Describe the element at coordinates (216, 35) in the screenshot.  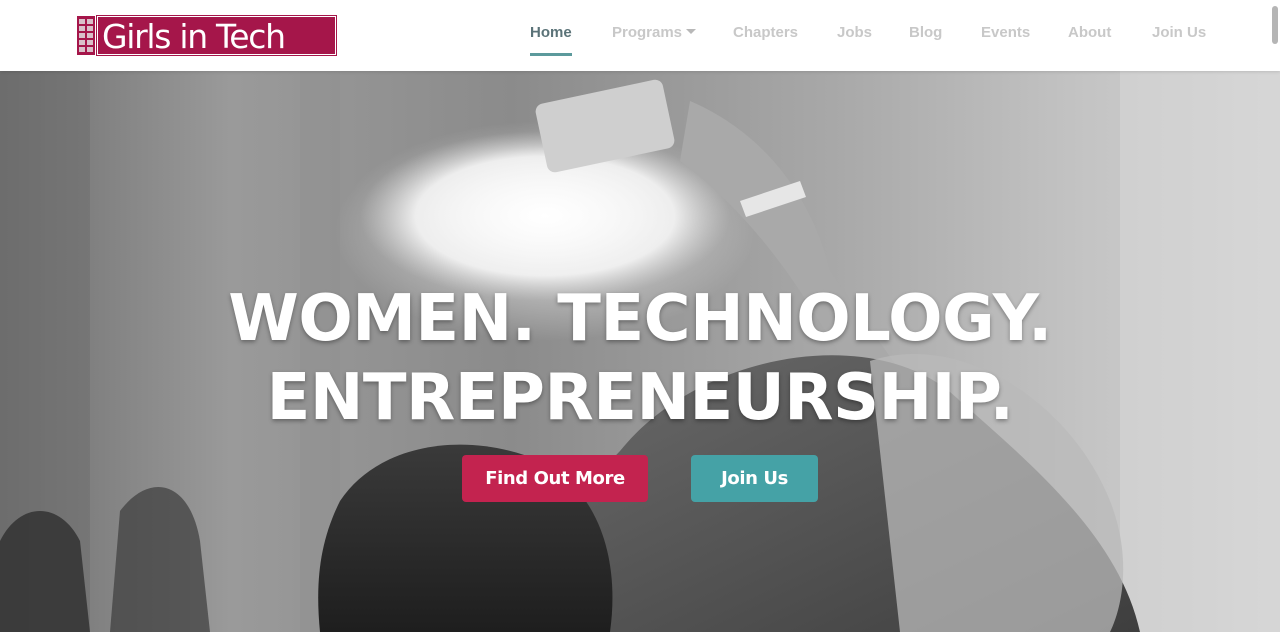
I see `logo-text: Girls in Tech` at that location.